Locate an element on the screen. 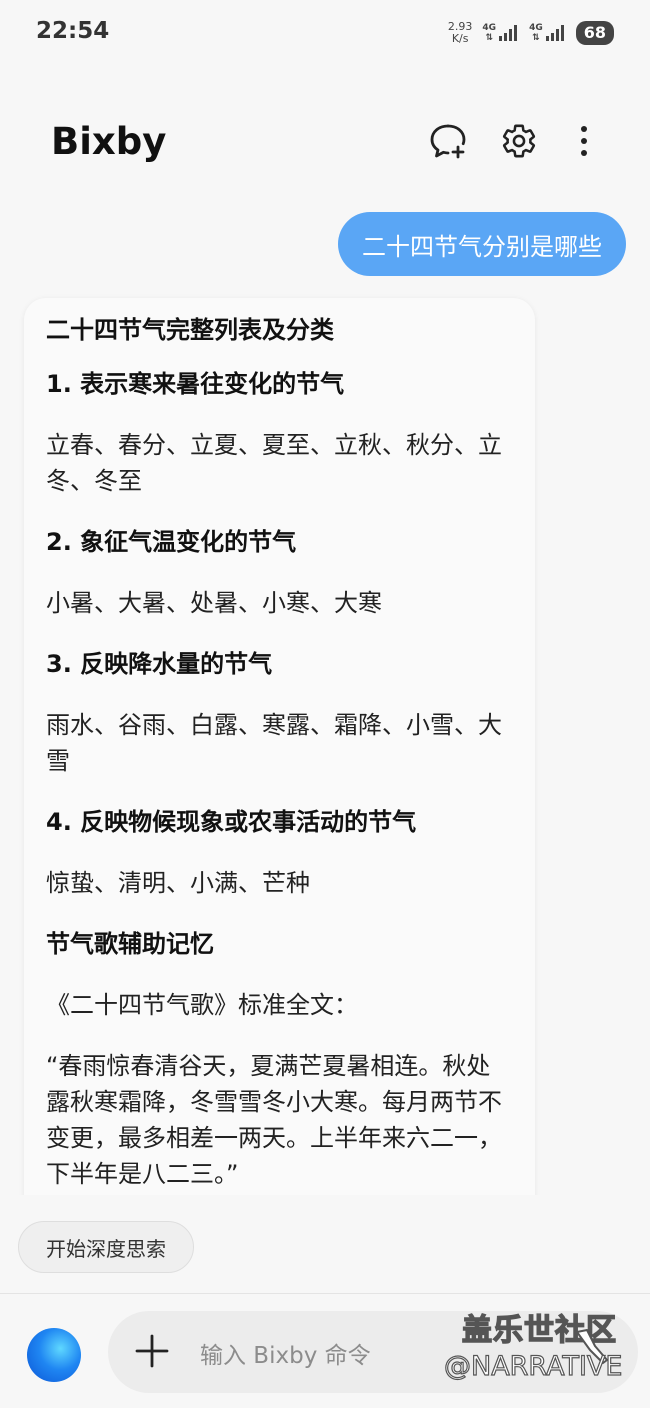  more-vertical-icon is located at coordinates (584, 141).